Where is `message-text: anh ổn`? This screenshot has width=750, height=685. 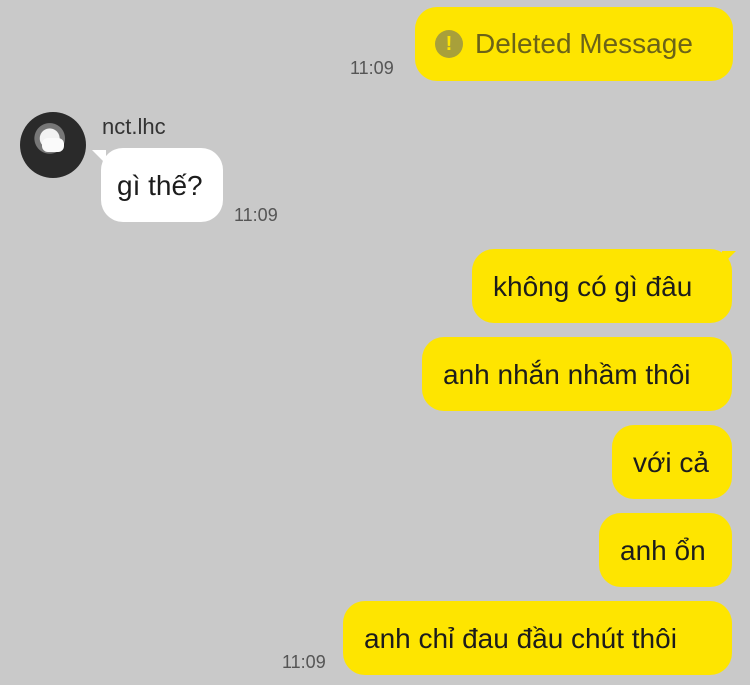
message-text: anh ổn is located at coordinates (663, 550).